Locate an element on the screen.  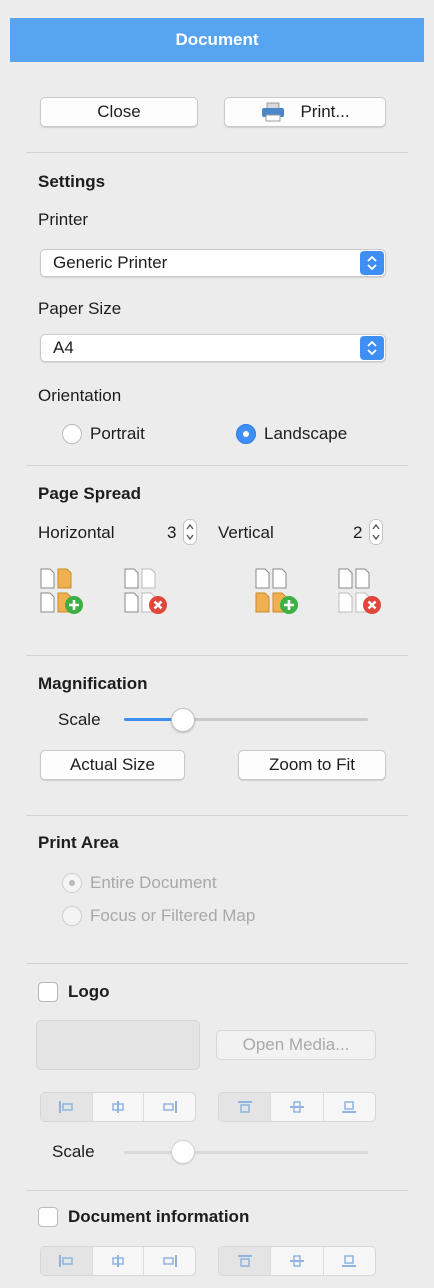
document-information-checkbox is located at coordinates (48, 1217).